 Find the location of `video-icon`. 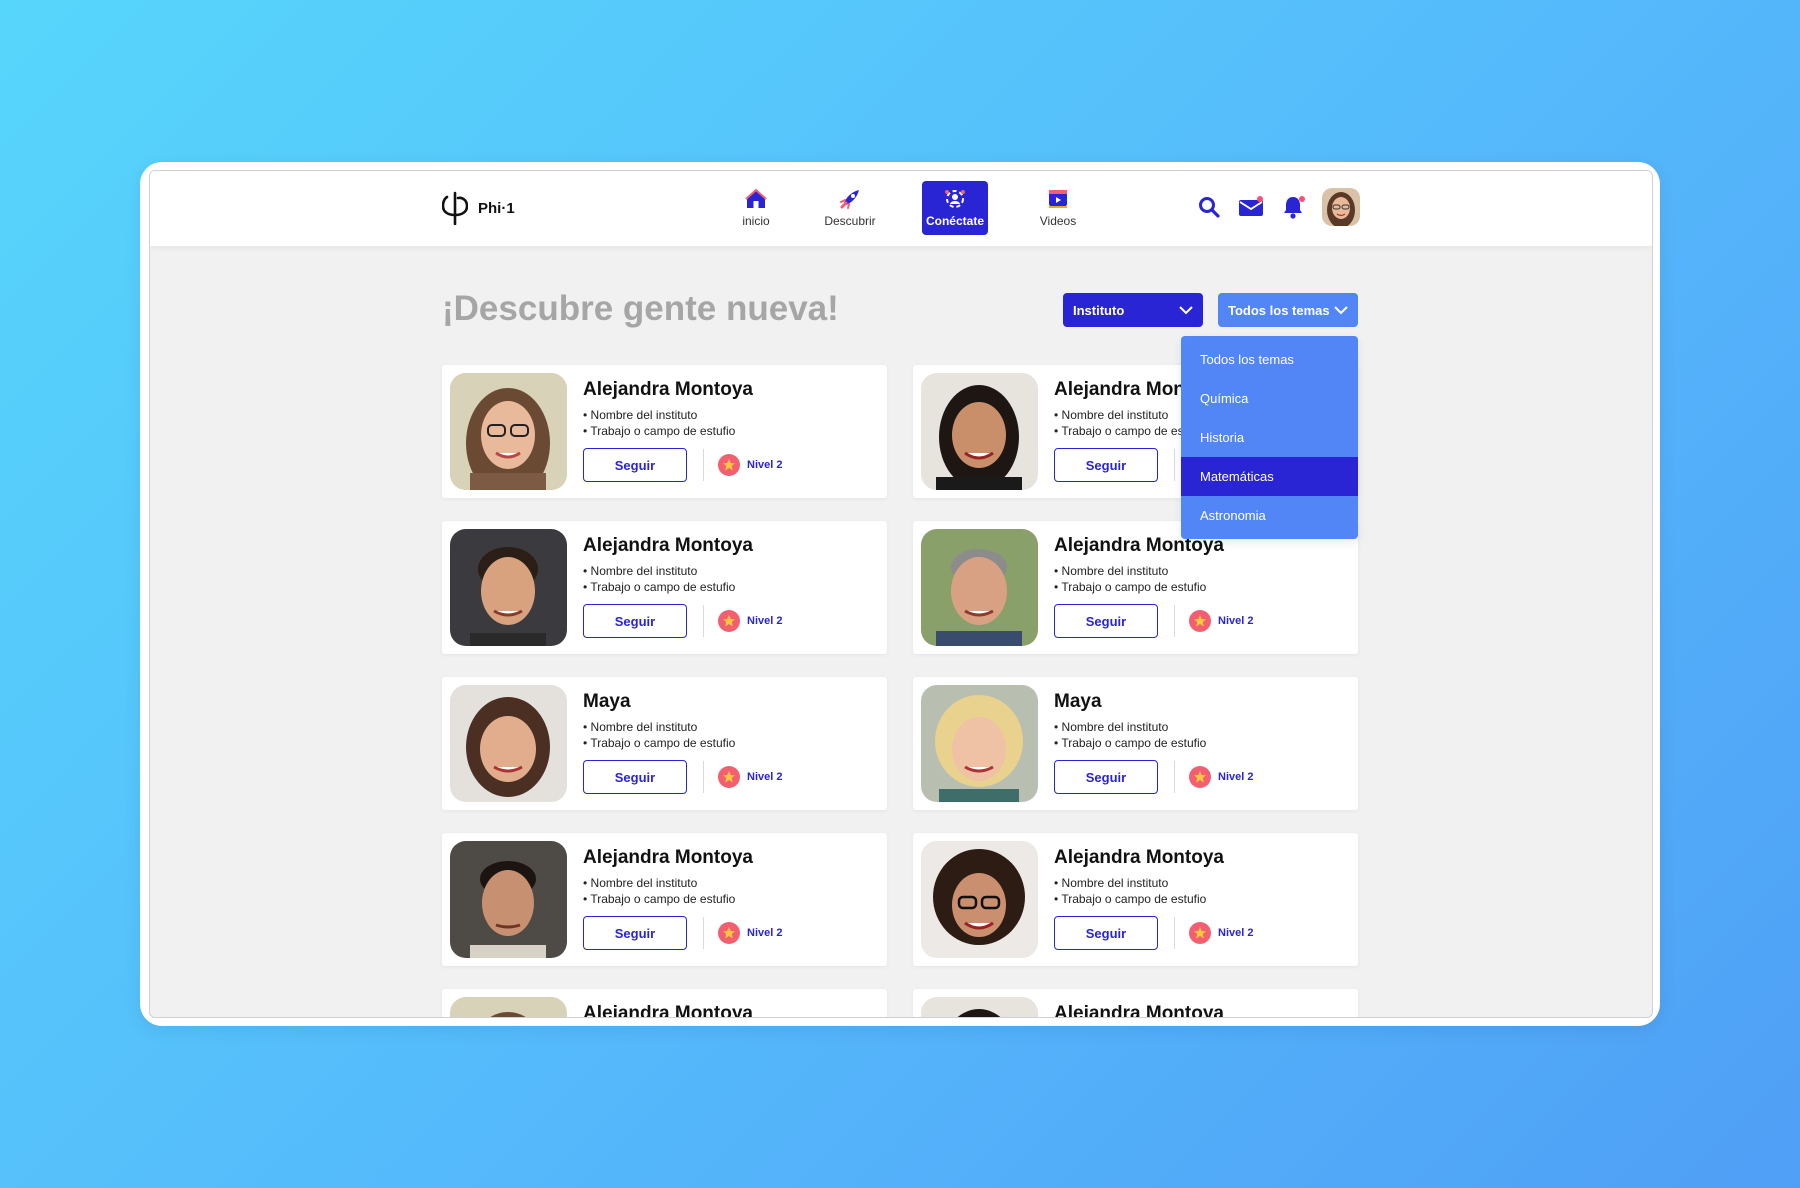

video-icon is located at coordinates (1058, 199).